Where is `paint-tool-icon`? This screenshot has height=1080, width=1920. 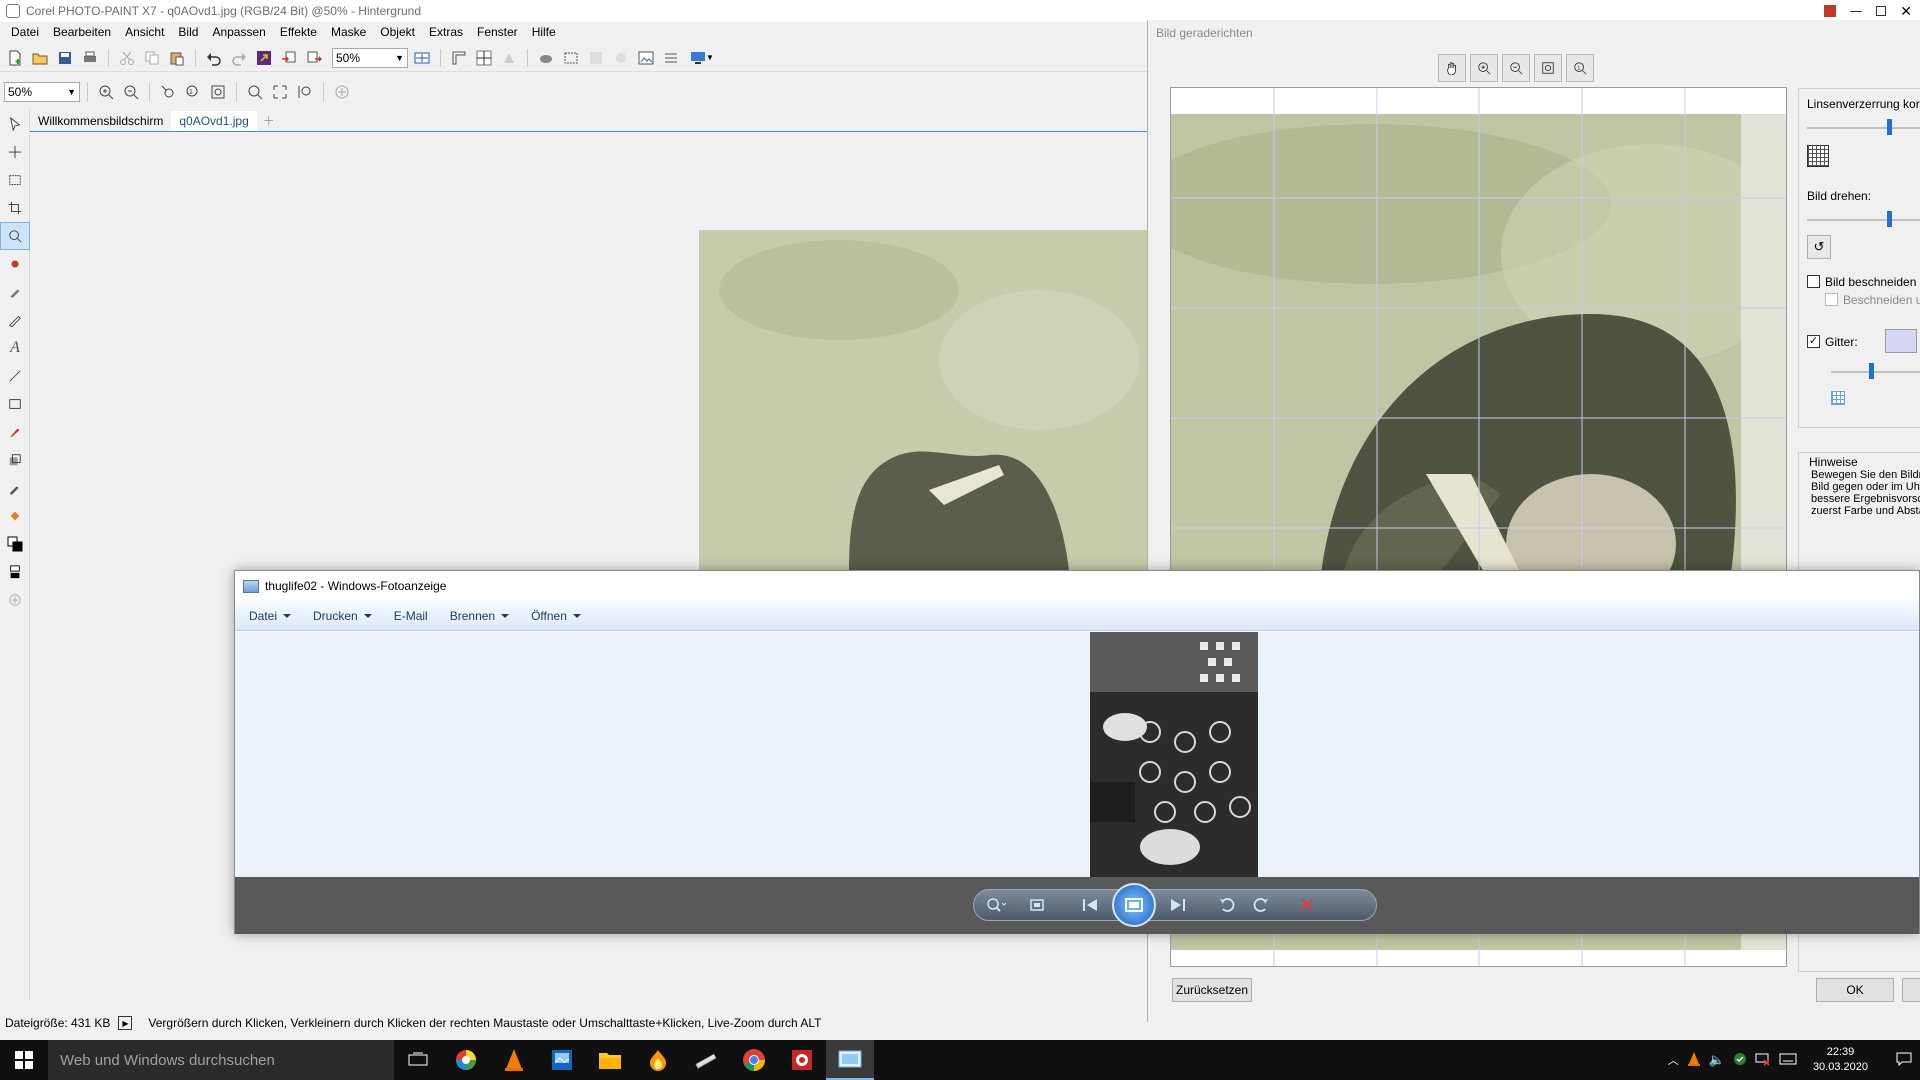
paint-tool-icon is located at coordinates (15, 432).